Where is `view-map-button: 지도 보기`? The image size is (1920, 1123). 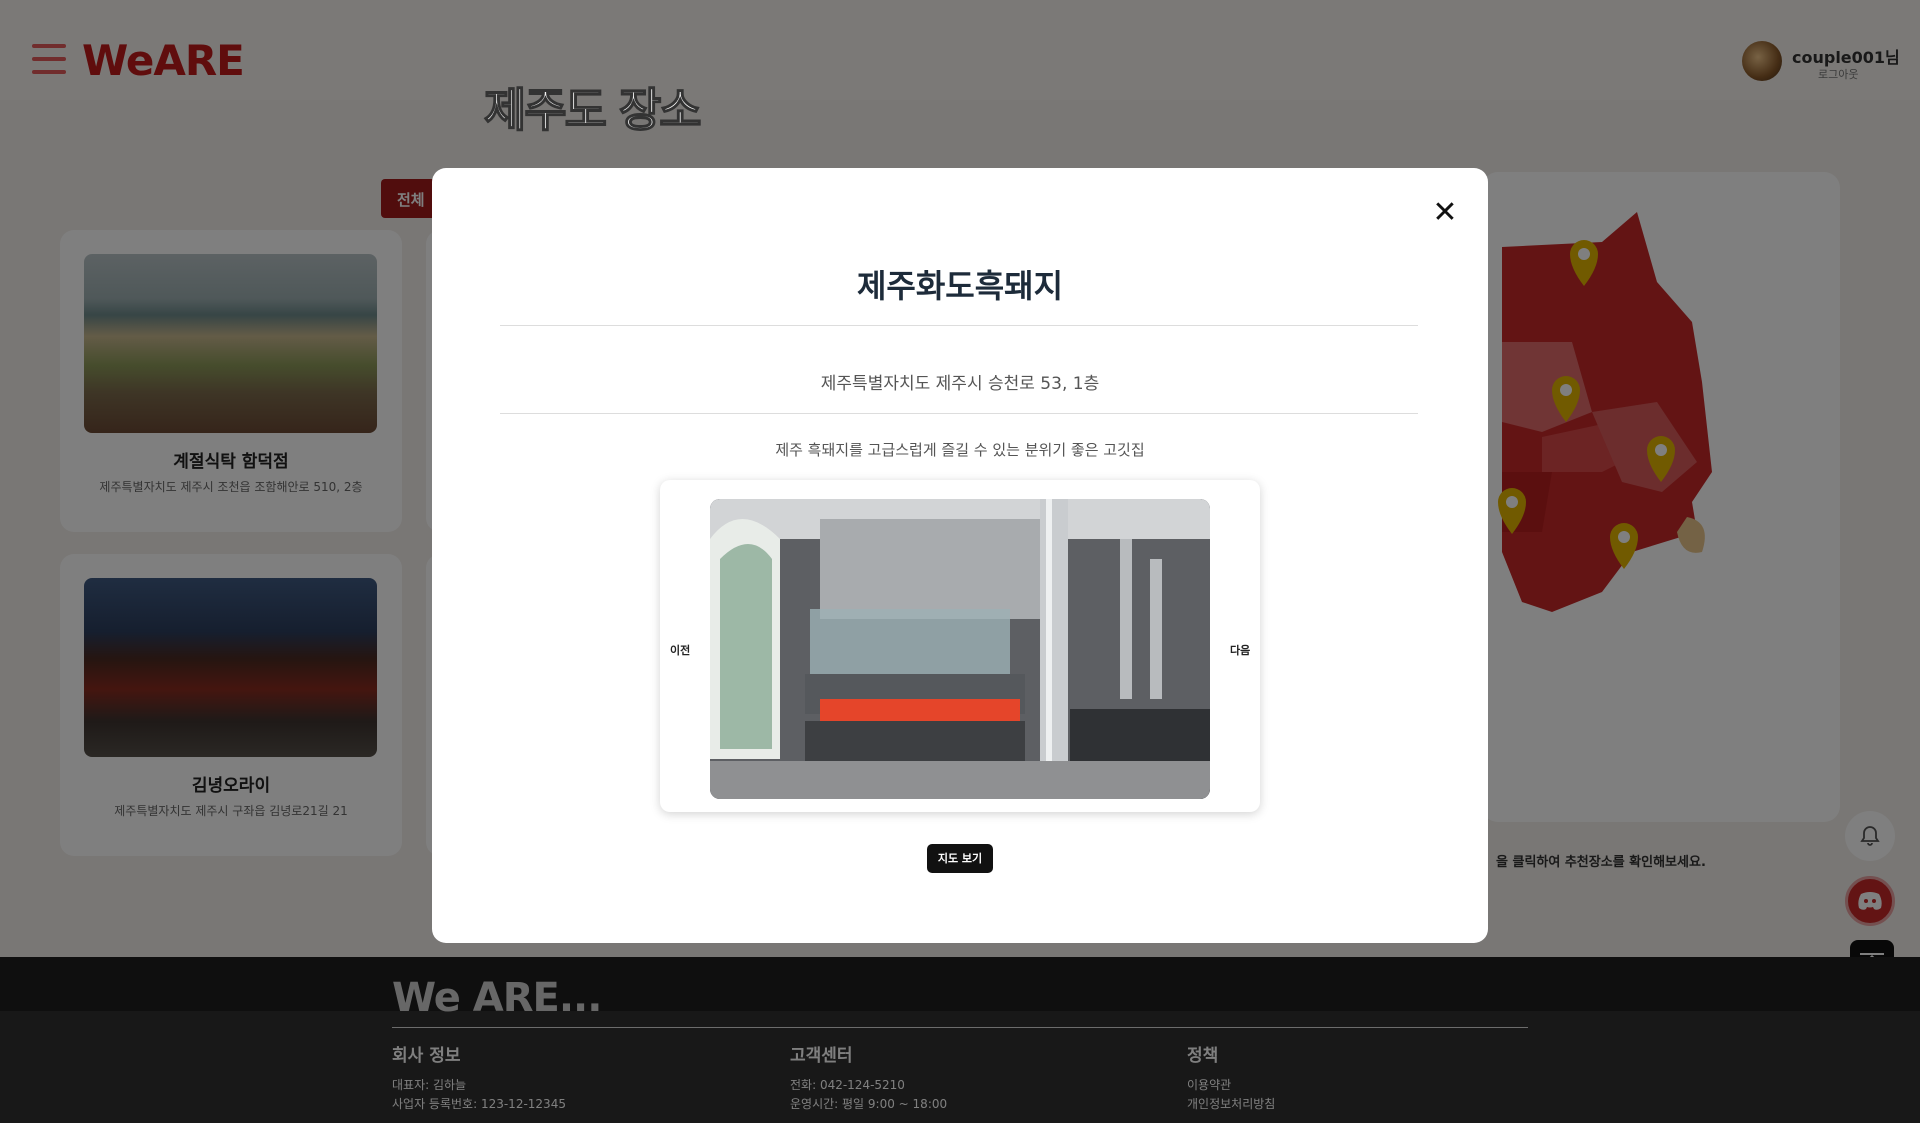
view-map-button: 지도 보기 is located at coordinates (960, 858).